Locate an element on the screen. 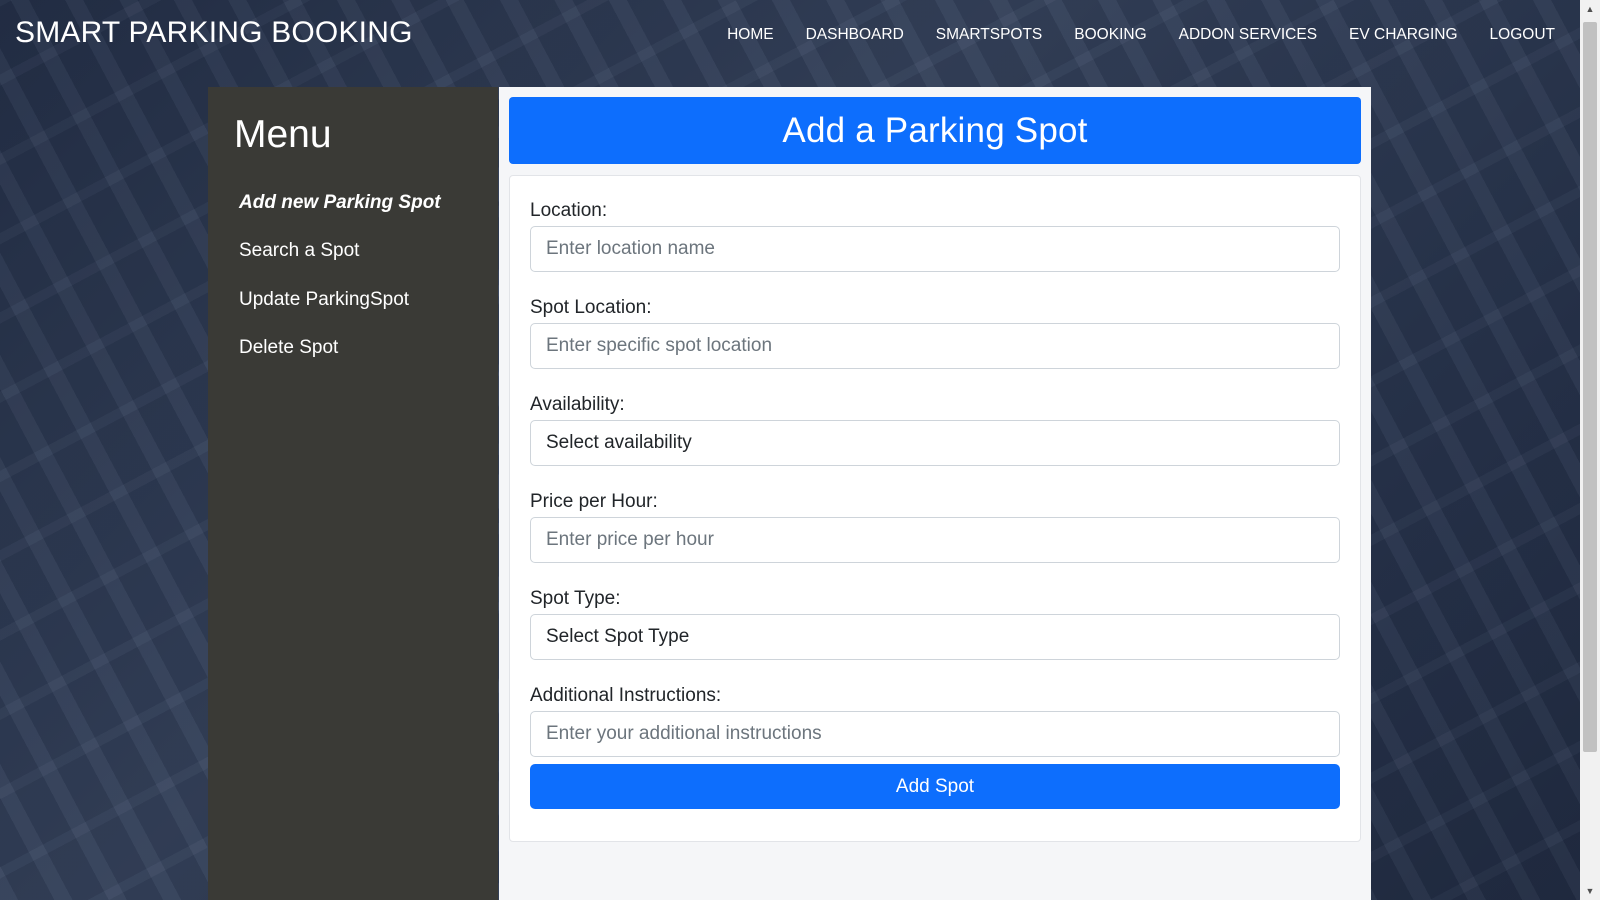  nav-booking: BOOKING is located at coordinates (1110, 35).